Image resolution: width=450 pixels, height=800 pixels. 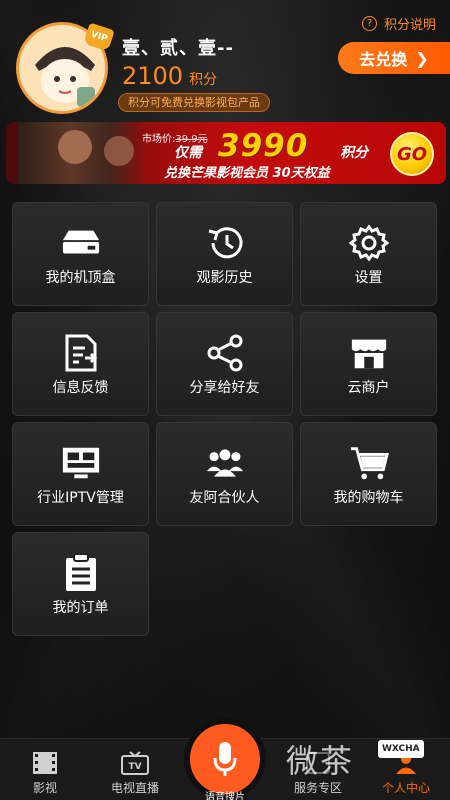 I want to click on iptv-monitor-icon, so click(x=81, y=463).